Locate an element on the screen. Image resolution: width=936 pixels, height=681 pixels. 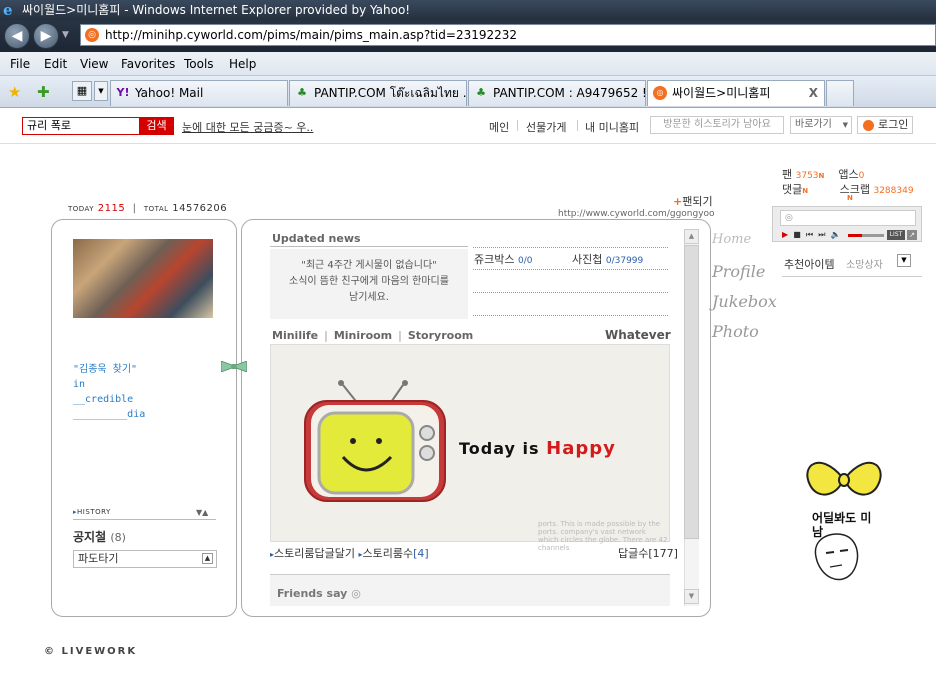
scroll-up-icon: ▲ is located at coordinates (691, 236).